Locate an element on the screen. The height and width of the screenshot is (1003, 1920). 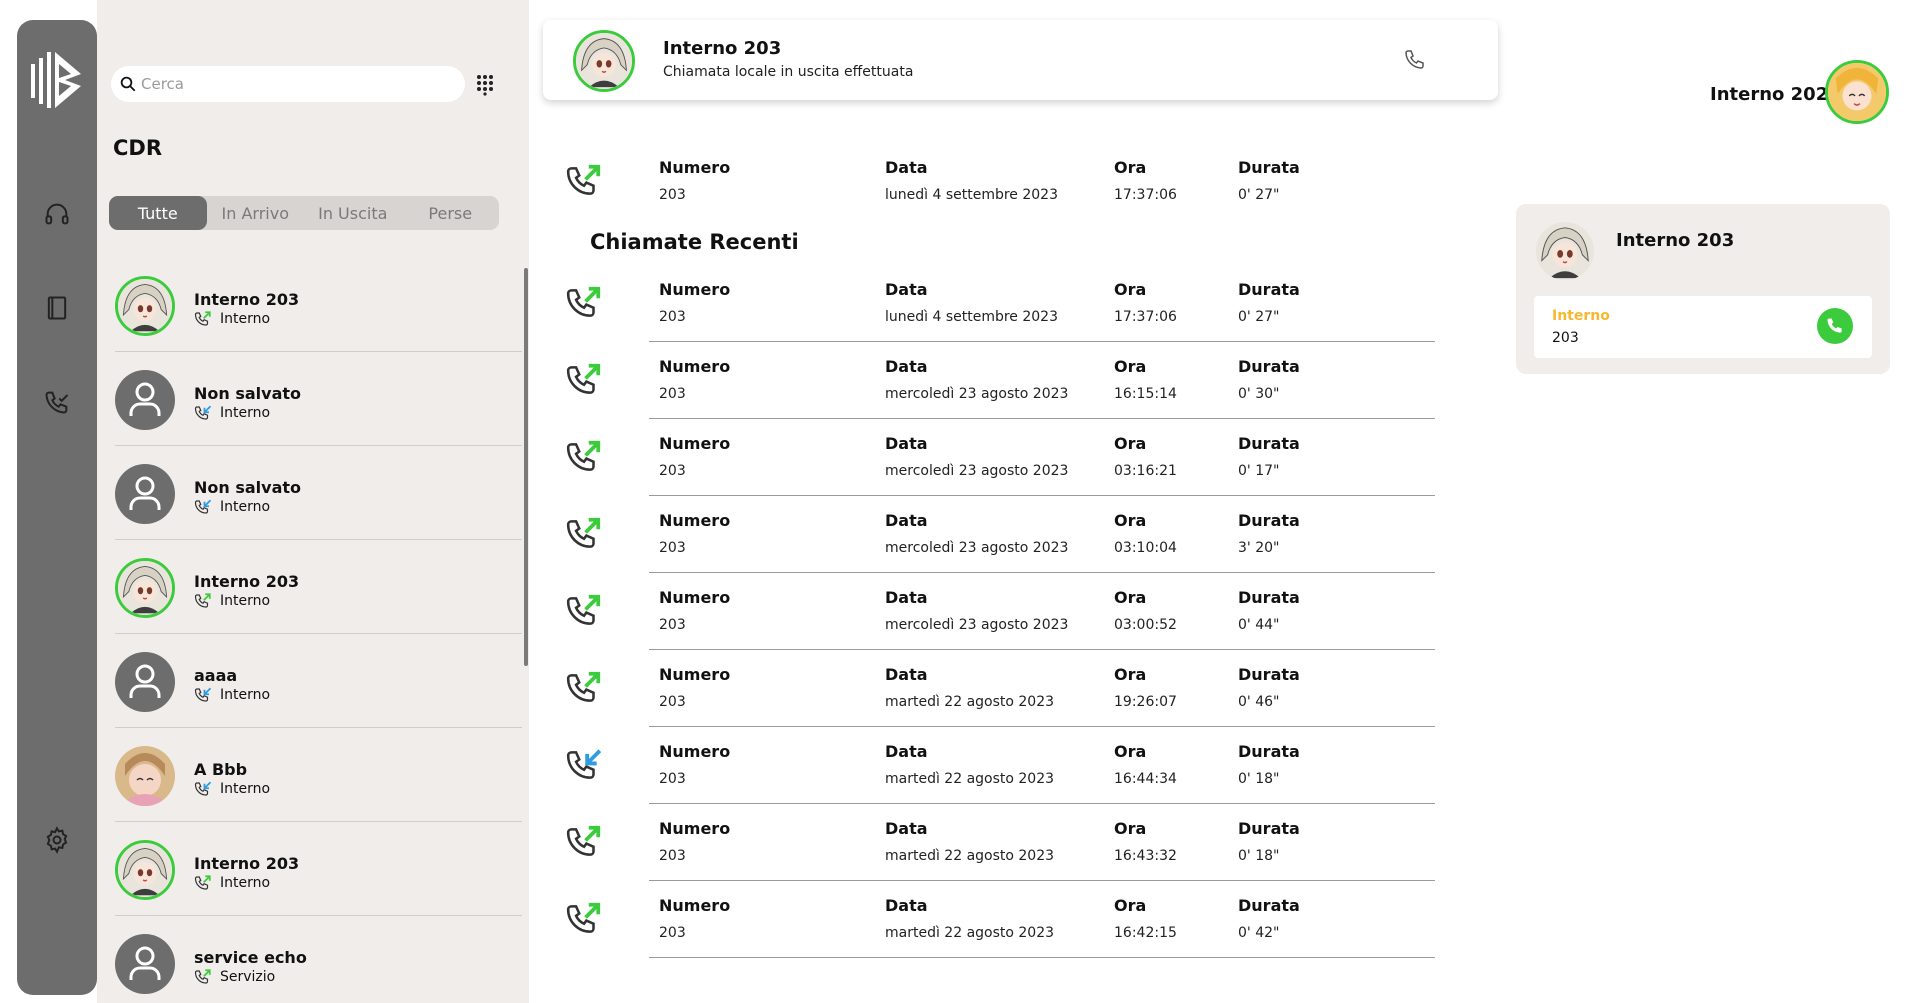
search-box is located at coordinates (288, 84).